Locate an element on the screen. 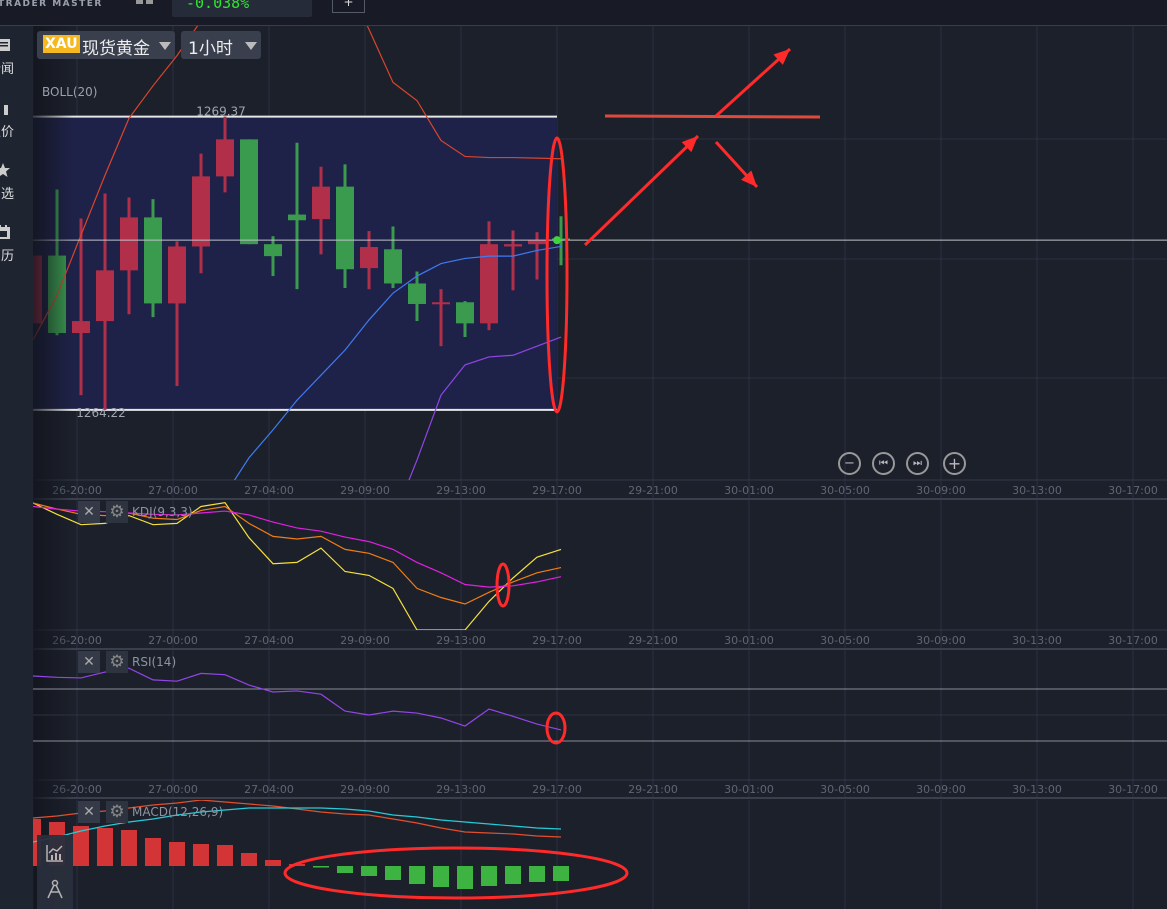 The height and width of the screenshot is (909, 1167). kdj-indicator-chip: ✕ ⚙ KDJ(9,3,3) is located at coordinates (135, 512).